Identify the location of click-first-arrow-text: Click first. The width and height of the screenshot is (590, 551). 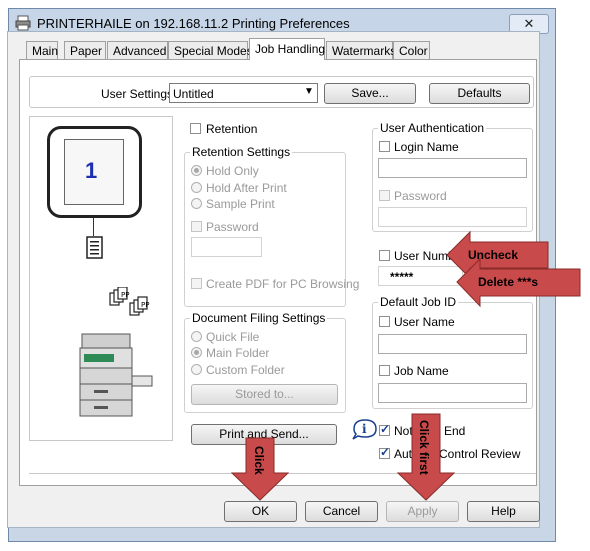
(424, 447).